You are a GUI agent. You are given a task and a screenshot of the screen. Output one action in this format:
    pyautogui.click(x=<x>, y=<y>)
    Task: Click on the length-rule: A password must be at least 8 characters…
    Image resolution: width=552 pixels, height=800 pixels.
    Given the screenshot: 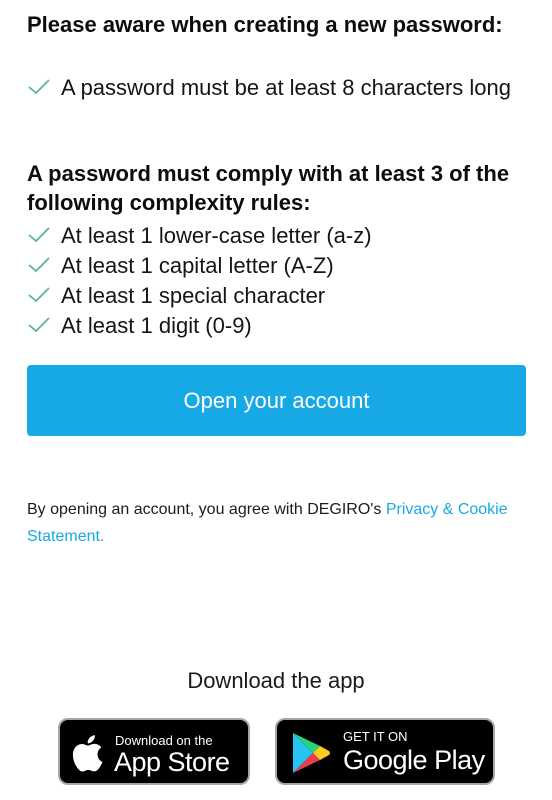 What is the action you would take?
    pyautogui.click(x=279, y=88)
    